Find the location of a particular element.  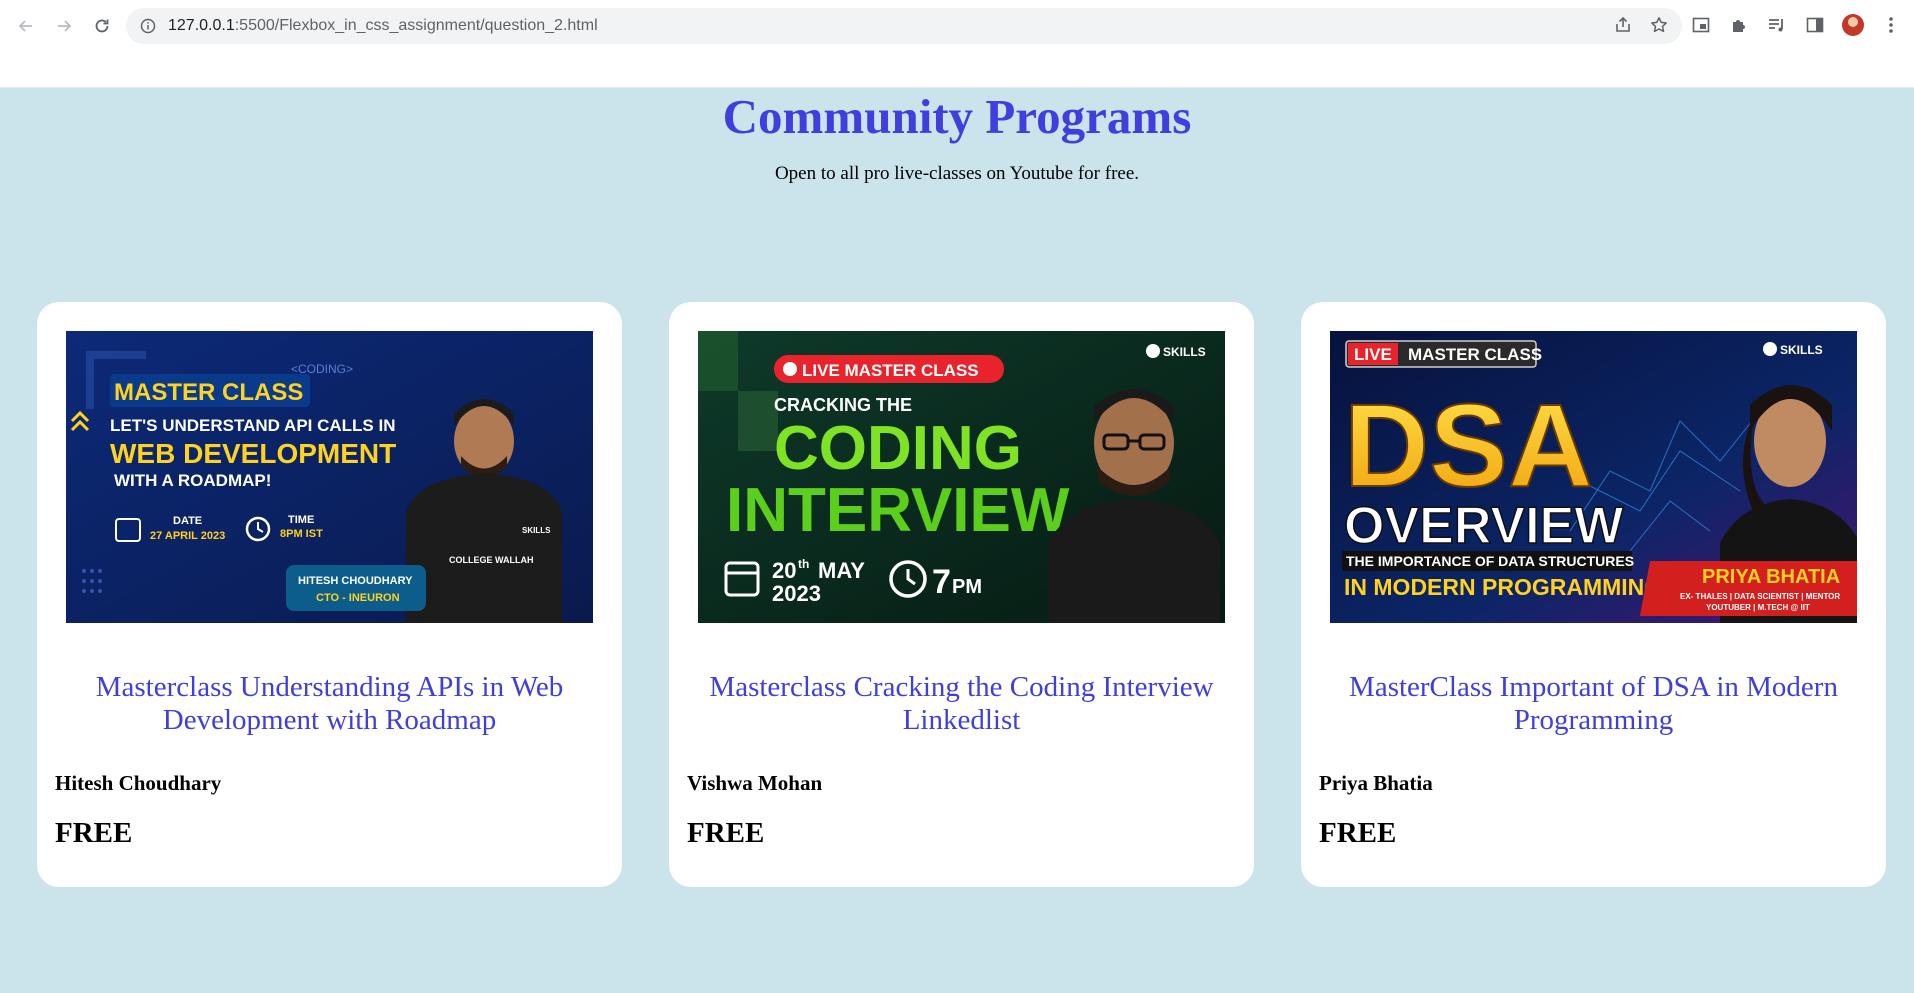

forward-icon is located at coordinates (64, 26).